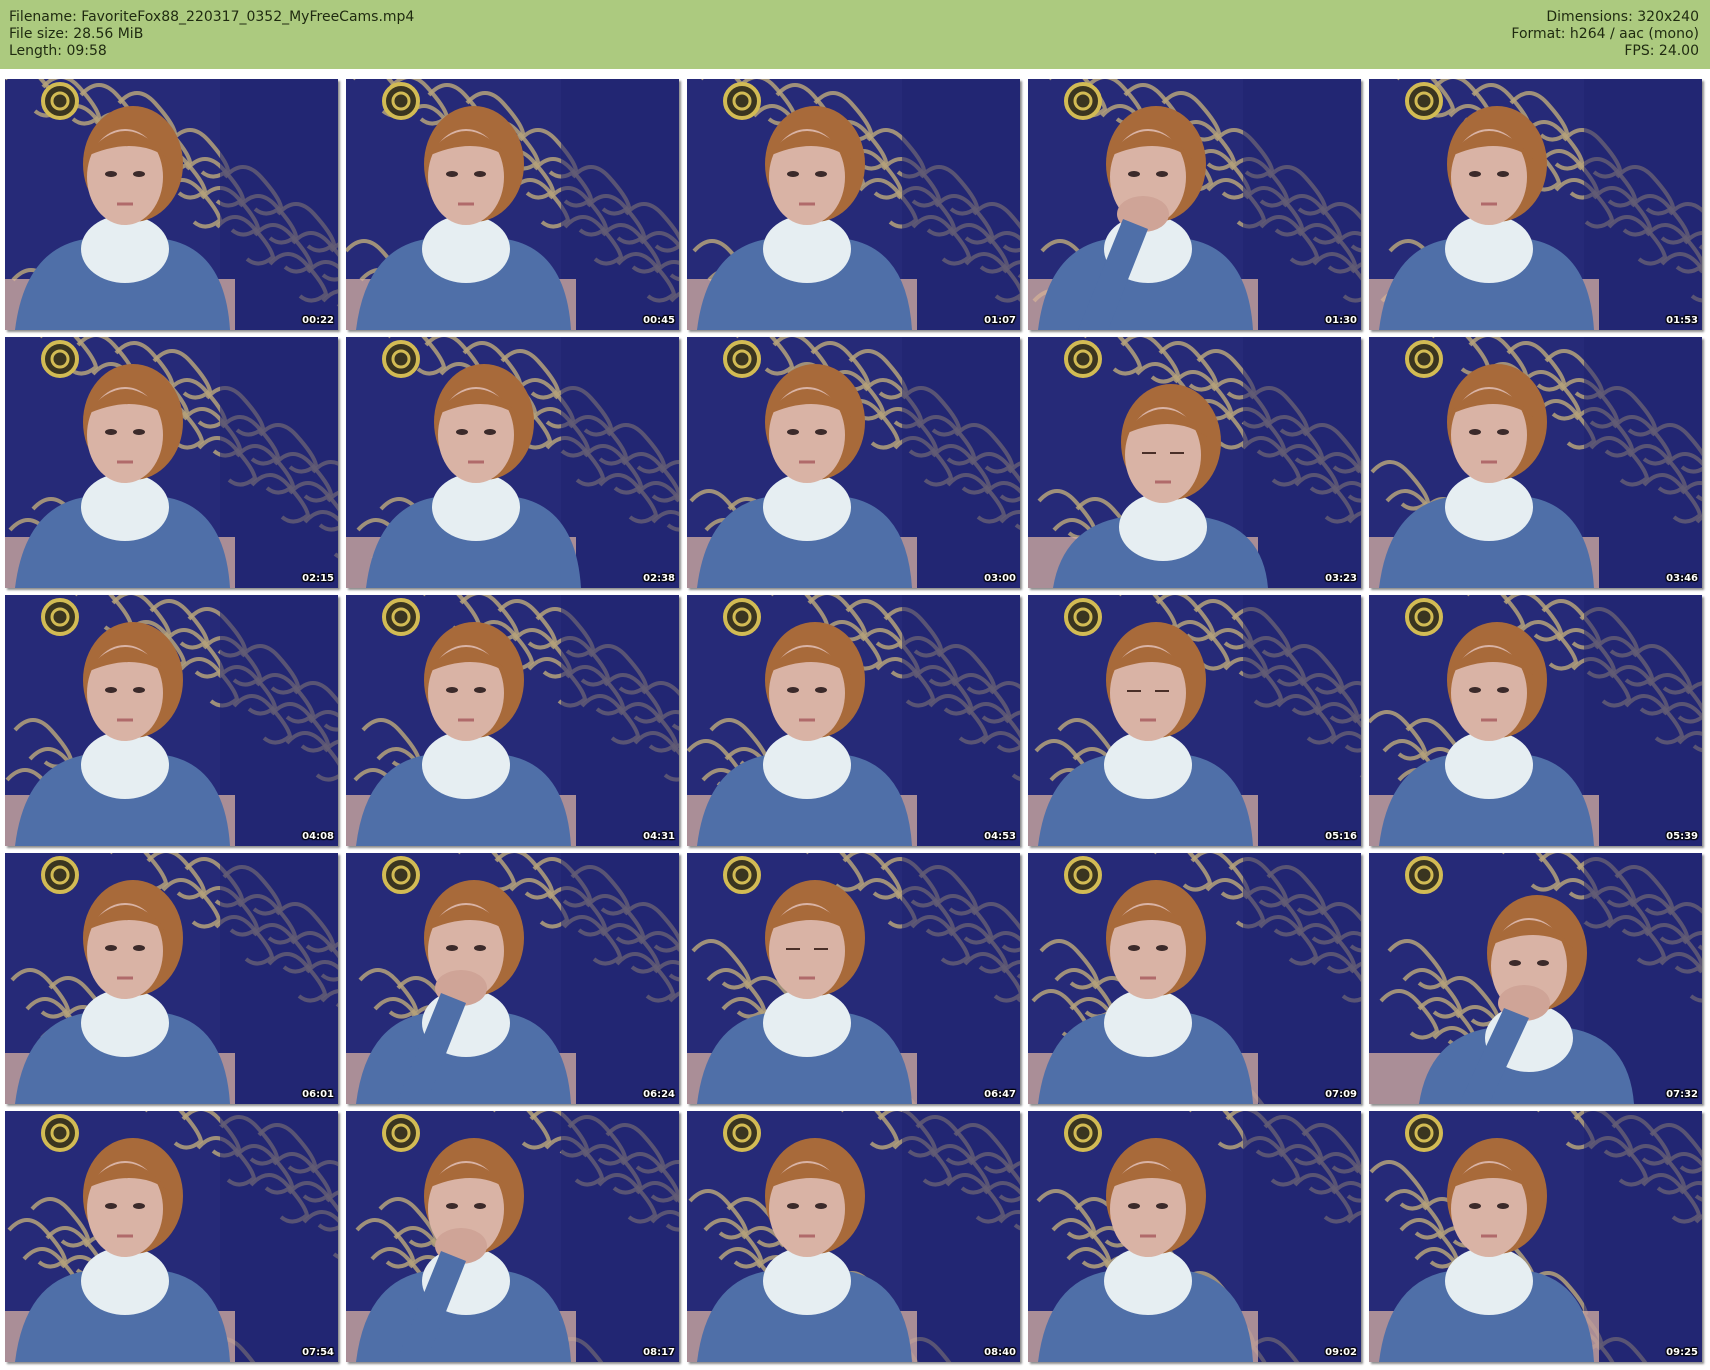 The height and width of the screenshot is (1370, 1710). I want to click on thumbnail-timestamp: 03:23, so click(1341, 578).